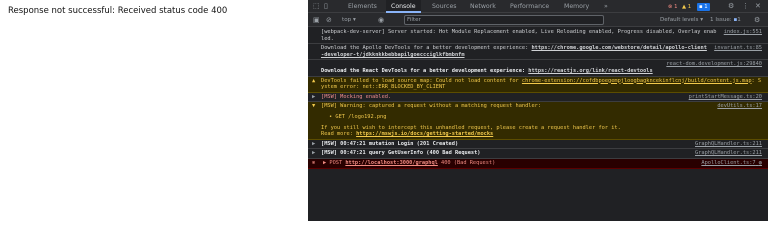 The image size is (768, 240). I want to click on message-text: [MSW] Mocking enabled., so click(356, 96).